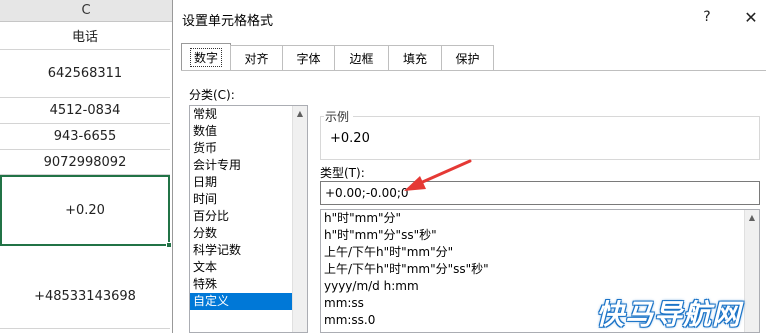  Describe the element at coordinates (415, 57) in the screenshot. I see `tab-fill: 填充` at that location.